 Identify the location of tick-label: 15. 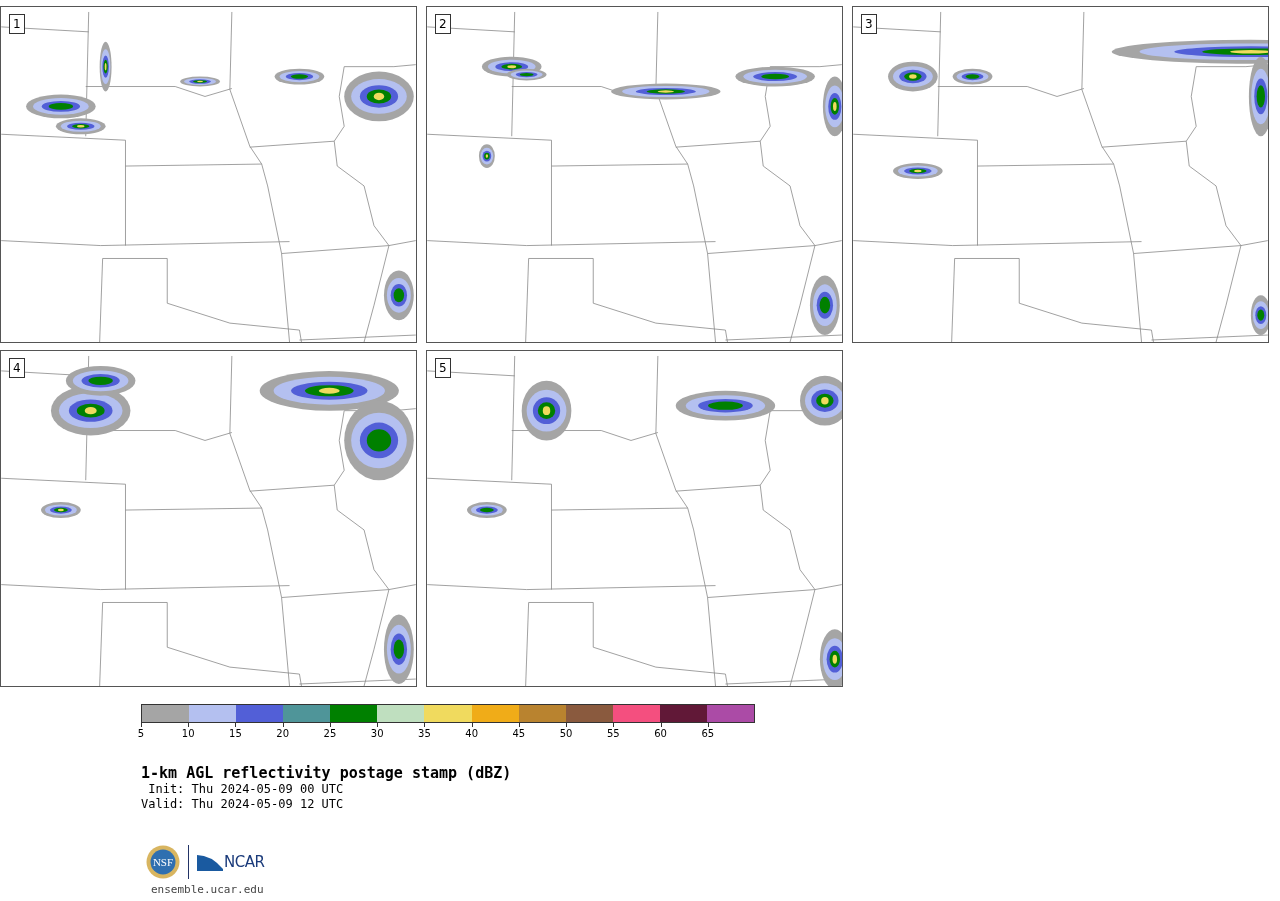
(235, 733).